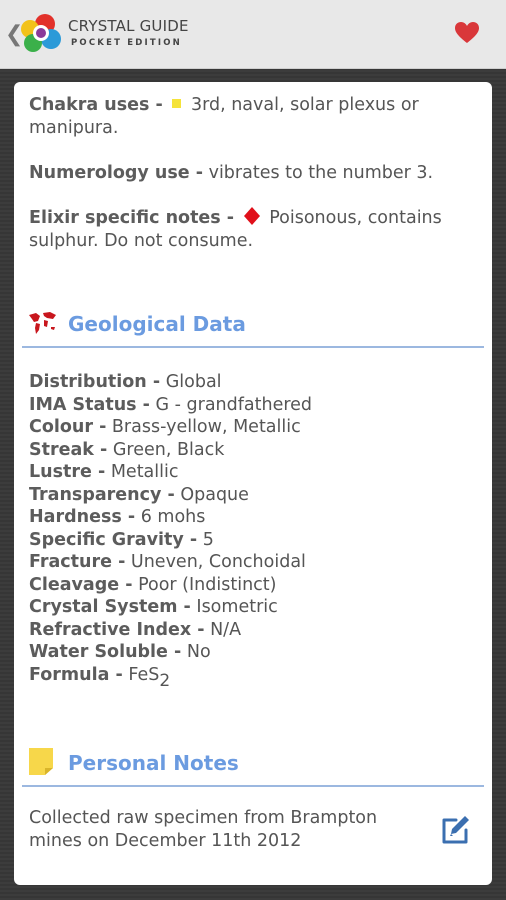 Image resolution: width=506 pixels, height=900 pixels. Describe the element at coordinates (251, 216) in the screenshot. I see `warning-diamond-icon` at that location.